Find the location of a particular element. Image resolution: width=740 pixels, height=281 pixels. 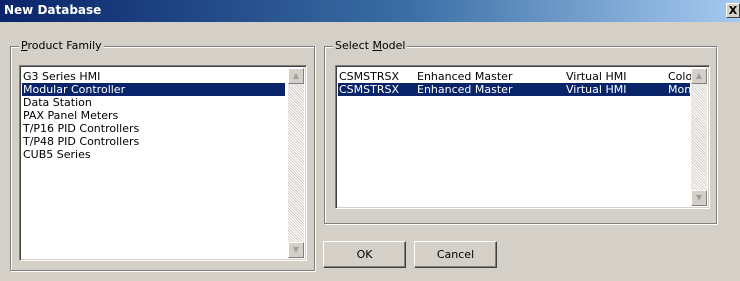

product-family-label: Product Family is located at coordinates (61, 45).